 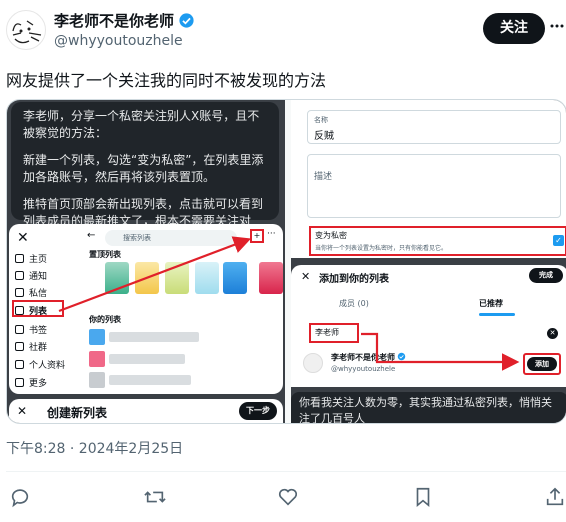 I want to click on reply-icon, so click(x=21, y=498).